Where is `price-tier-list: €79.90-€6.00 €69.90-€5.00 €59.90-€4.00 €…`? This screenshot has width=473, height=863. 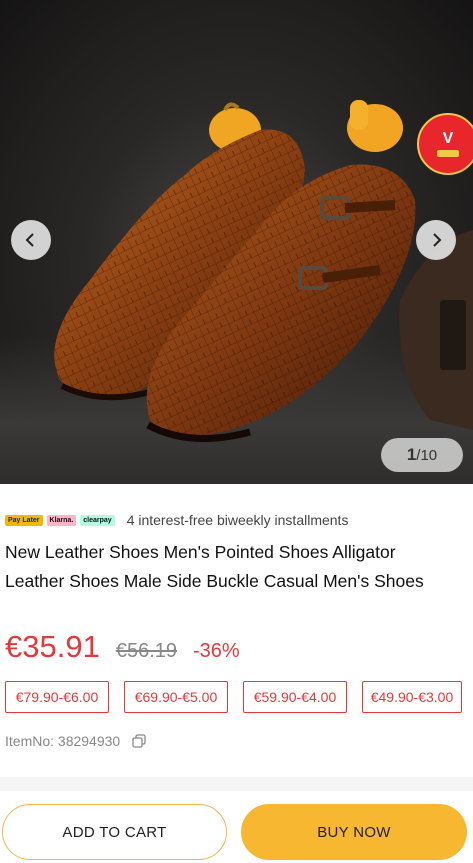
price-tier-list: €79.90-€6.00 €69.90-€5.00 €59.90-€4.00 €… is located at coordinates (233, 697).